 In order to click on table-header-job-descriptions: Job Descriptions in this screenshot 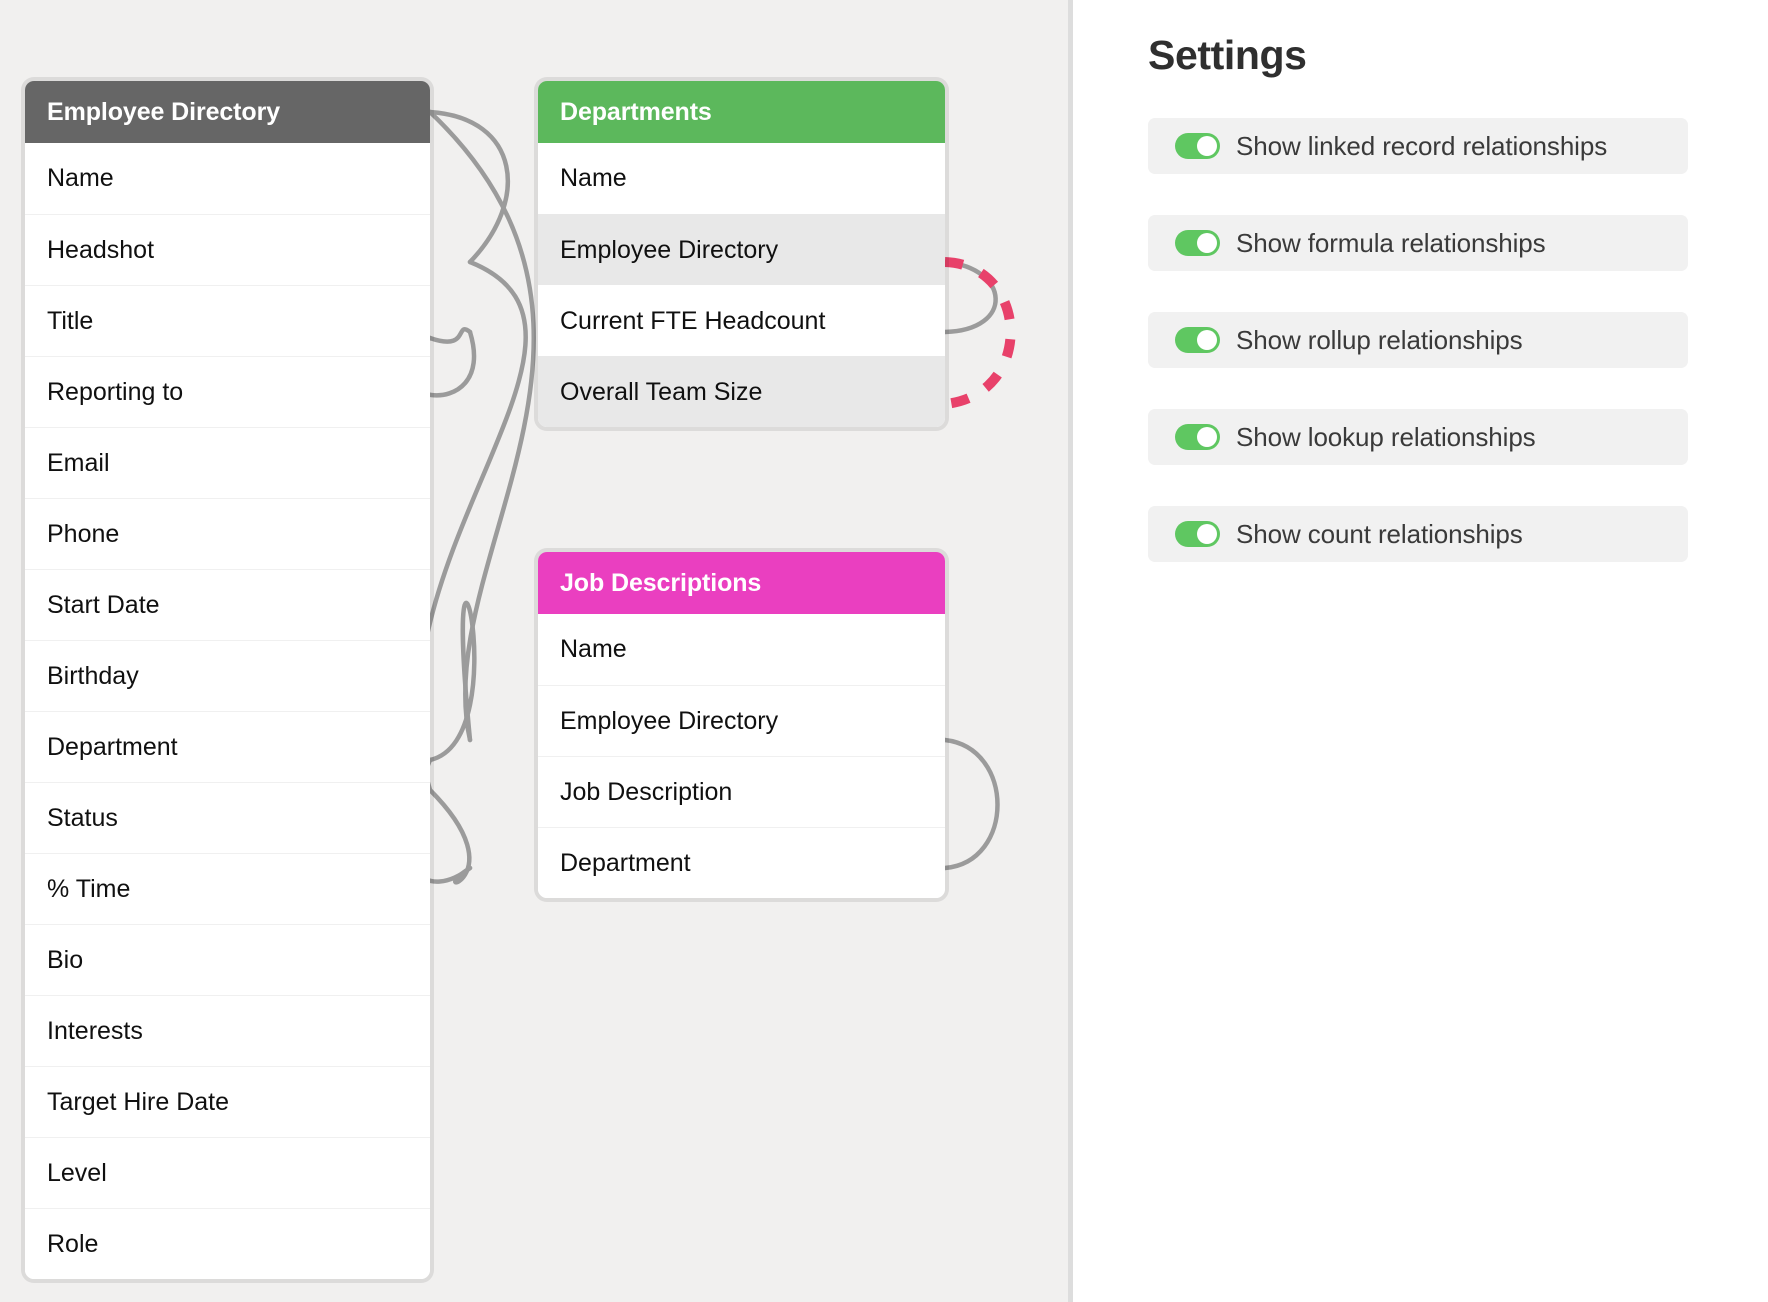, I will do `click(741, 583)`.